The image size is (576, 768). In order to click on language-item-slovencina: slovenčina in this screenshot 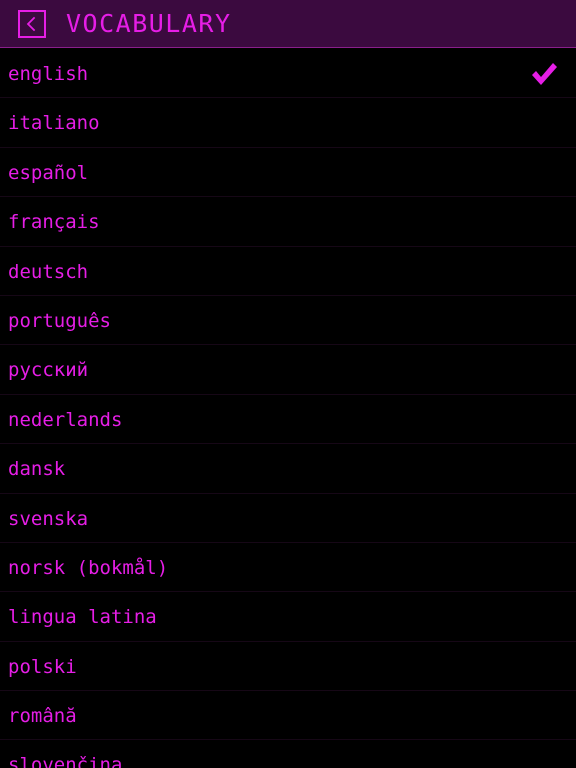, I will do `click(288, 754)`.